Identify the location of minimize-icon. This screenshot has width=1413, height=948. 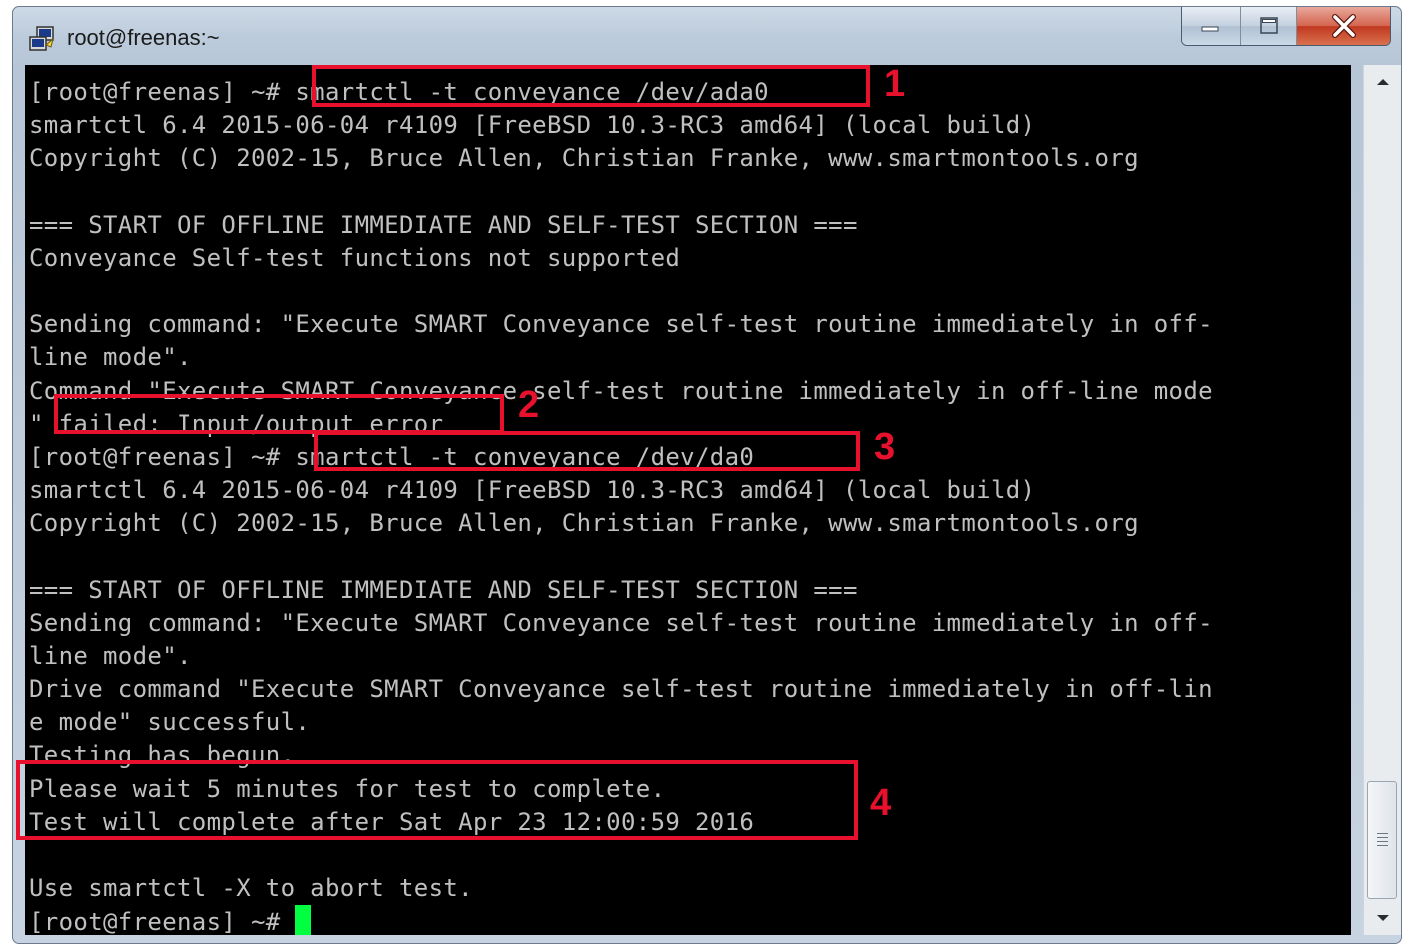
(1210, 29).